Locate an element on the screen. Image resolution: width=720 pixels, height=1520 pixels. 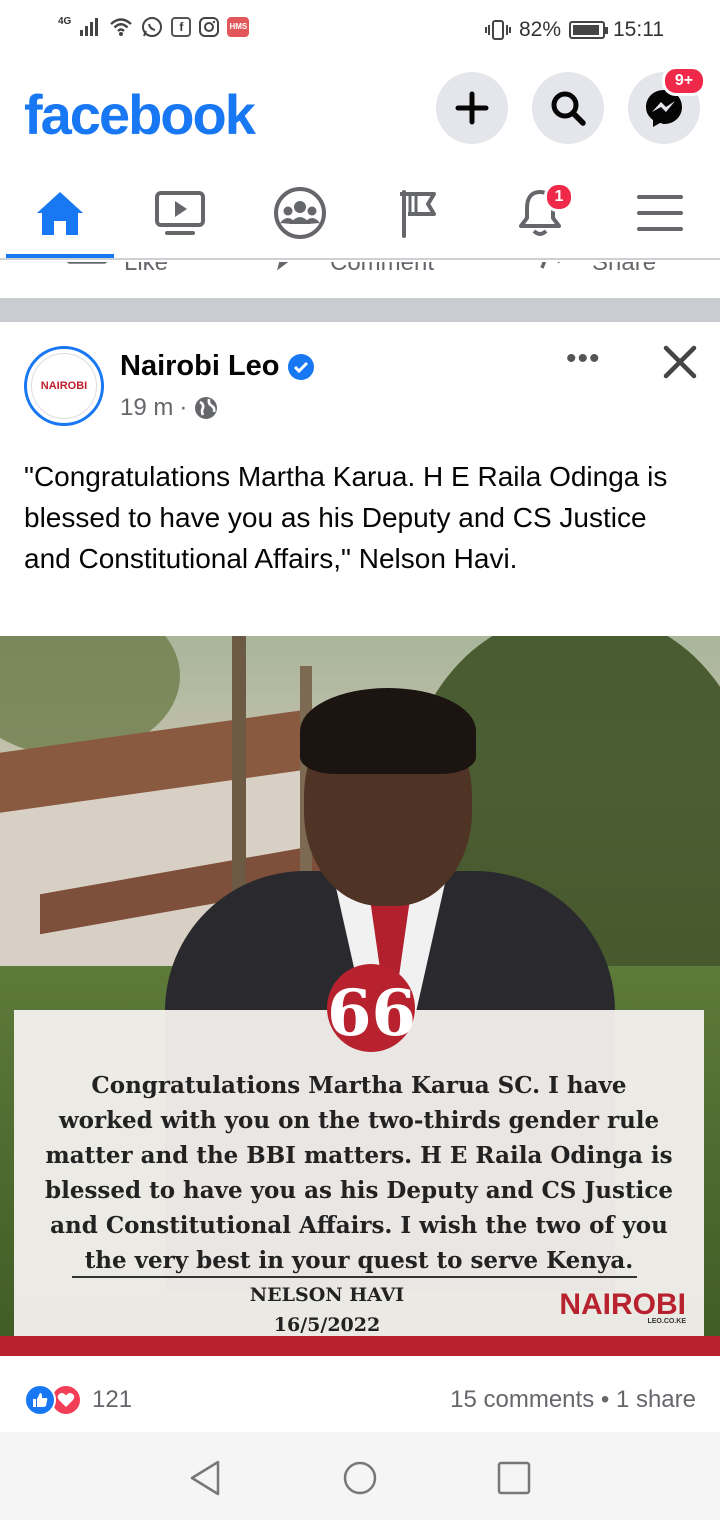
tab-groups is located at coordinates (300, 213).